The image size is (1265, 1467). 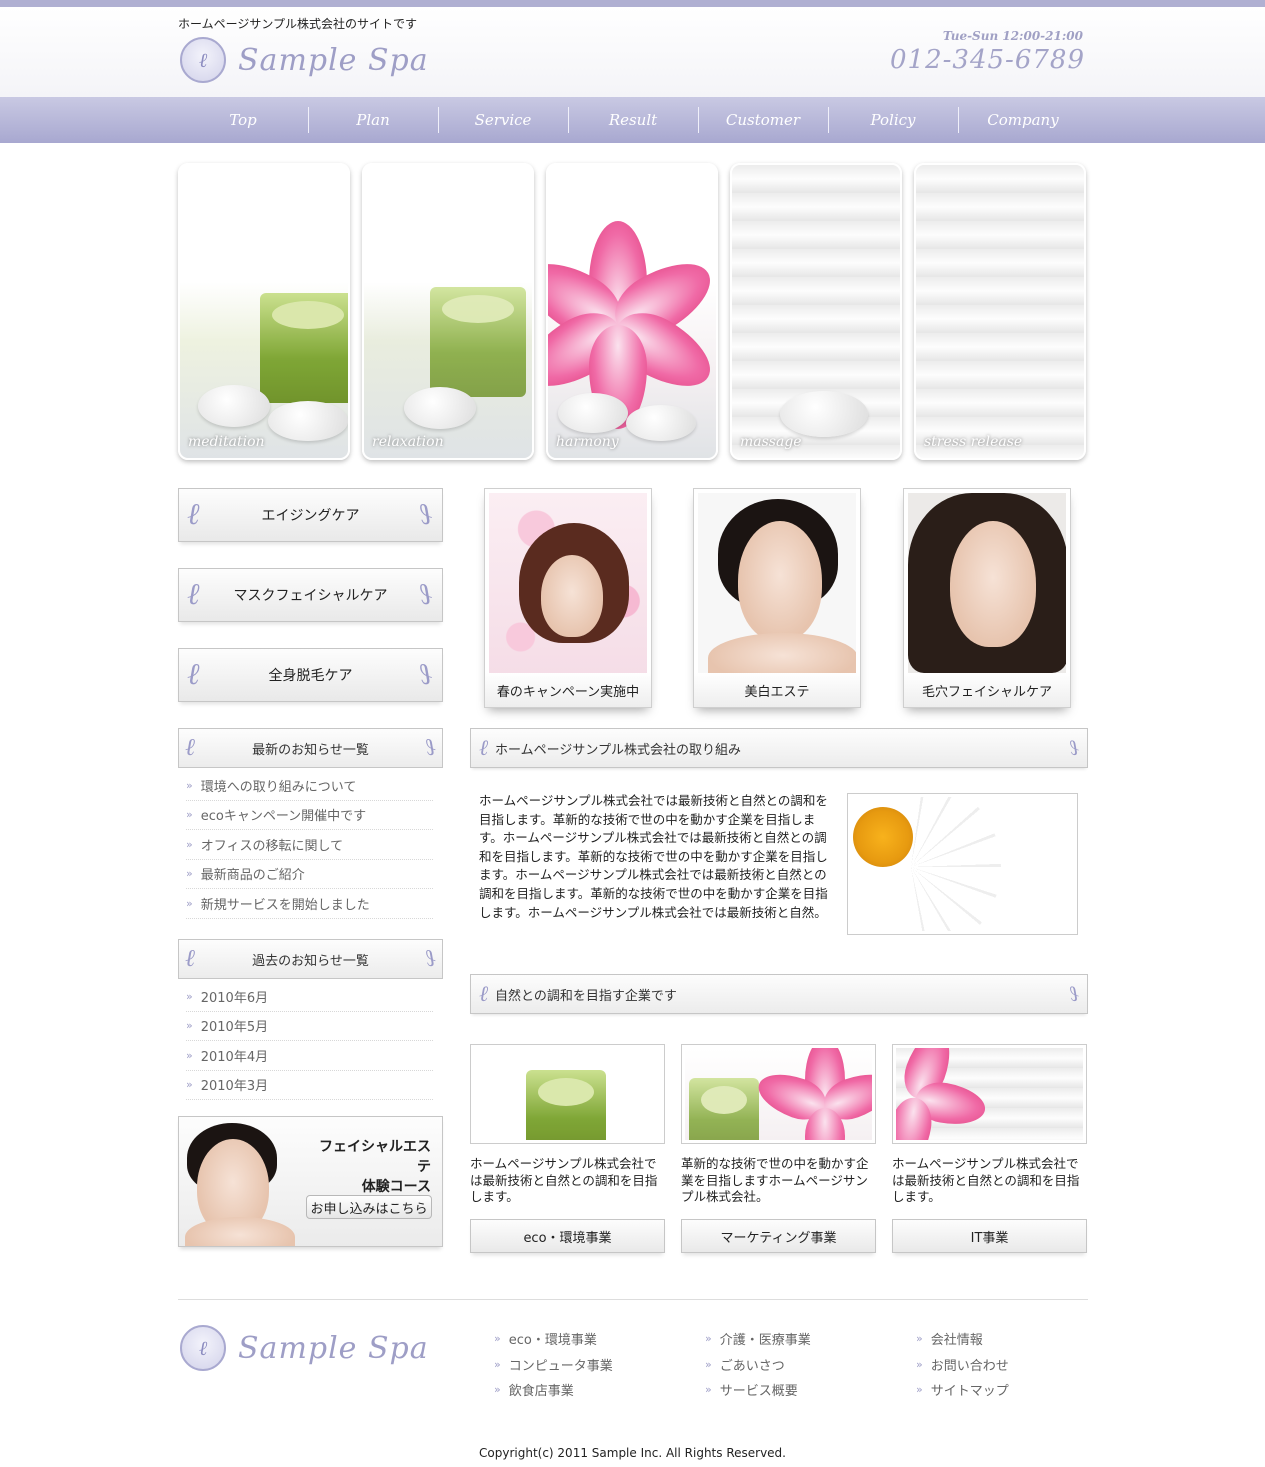 What do you see at coordinates (564, 1180) in the screenshot?
I see `business-text-eco: ホームページサンプル株式会社では最新技術と自然との調和を目指します。` at bounding box center [564, 1180].